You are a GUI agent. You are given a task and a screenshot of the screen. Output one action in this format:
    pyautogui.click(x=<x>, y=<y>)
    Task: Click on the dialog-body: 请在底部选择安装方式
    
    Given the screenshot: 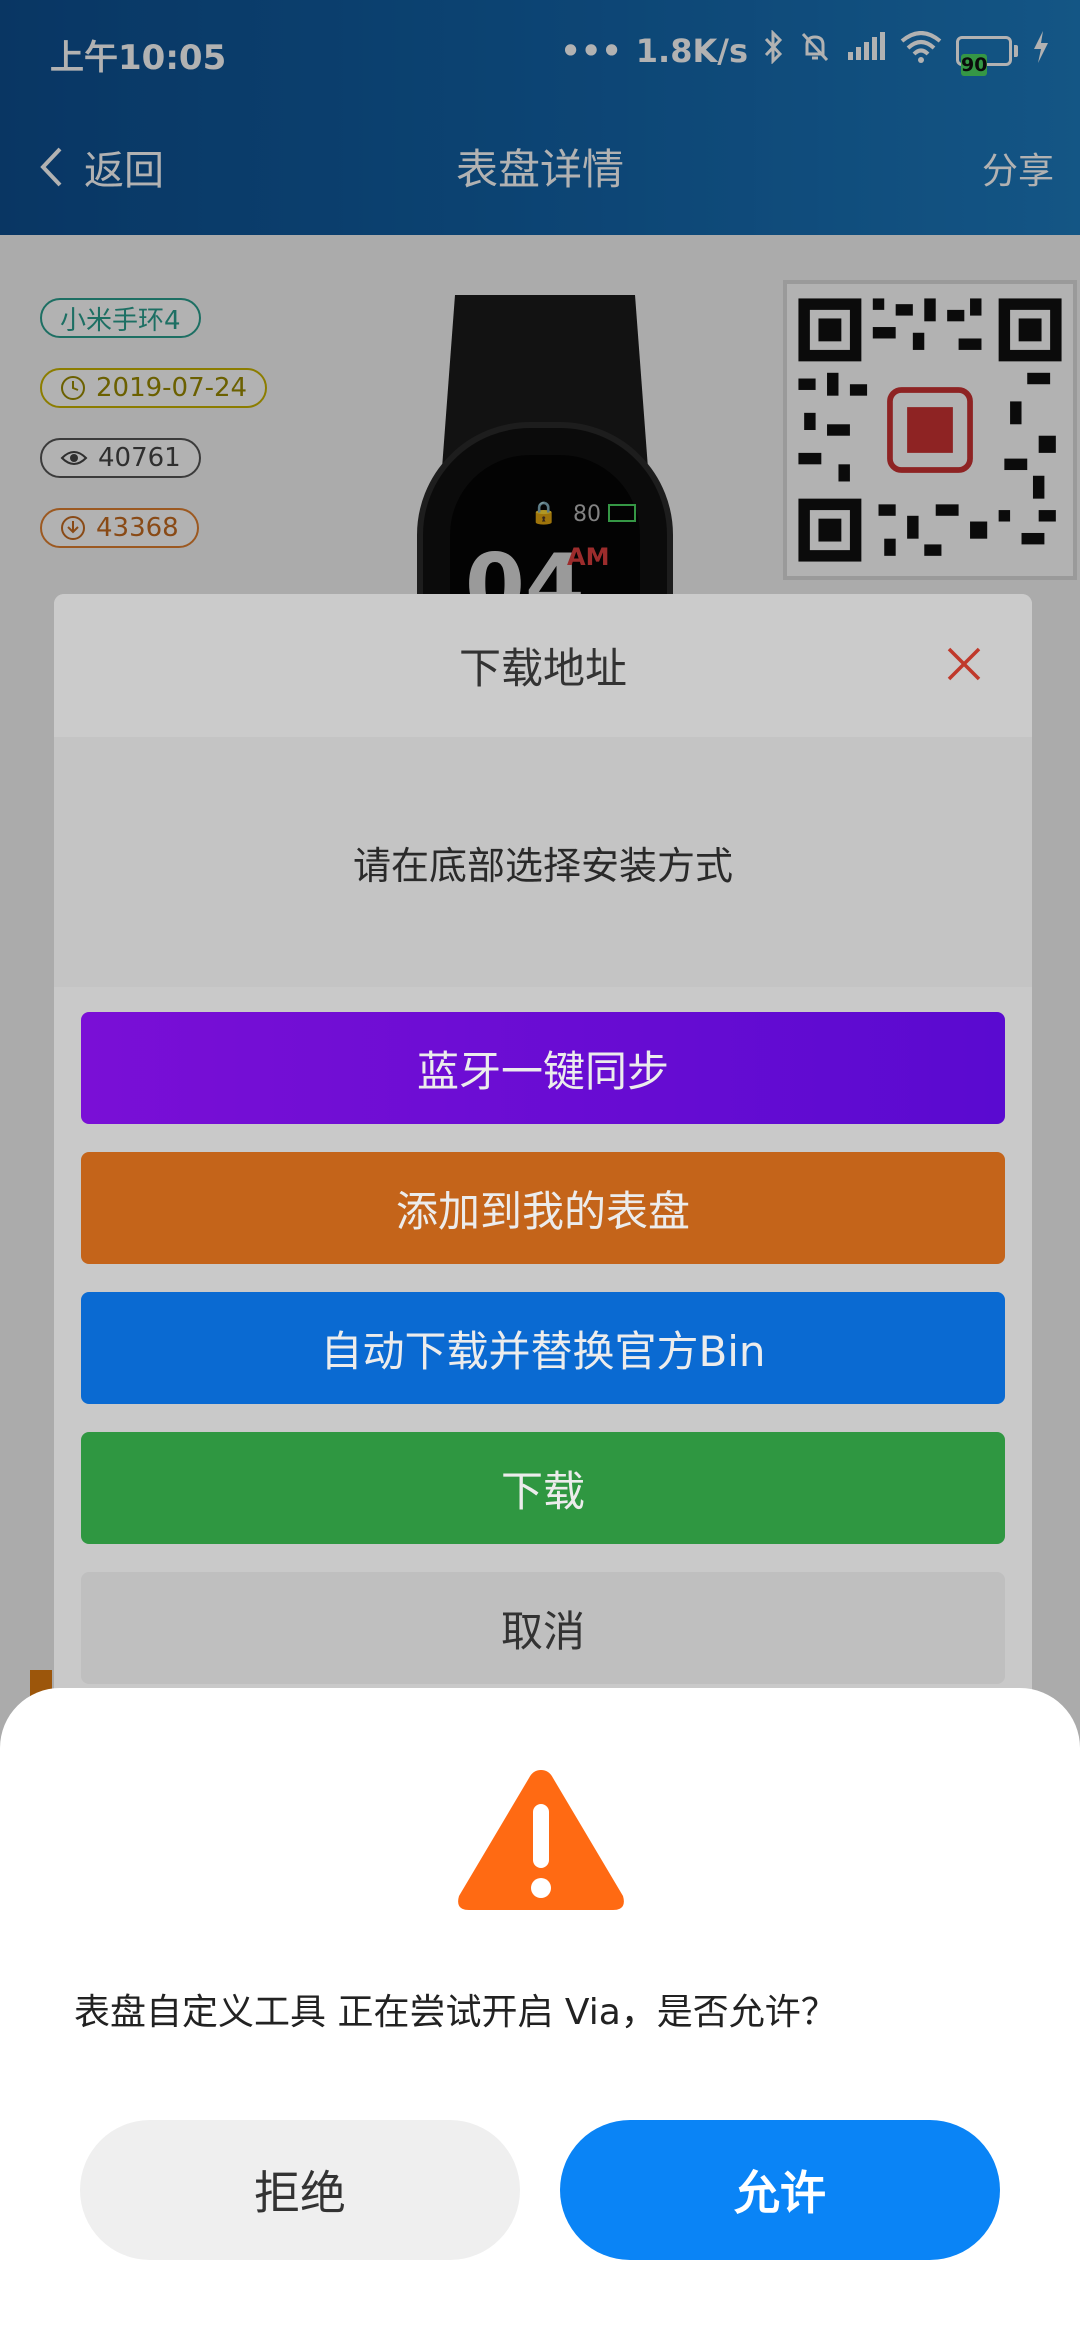 What is the action you would take?
    pyautogui.click(x=543, y=862)
    